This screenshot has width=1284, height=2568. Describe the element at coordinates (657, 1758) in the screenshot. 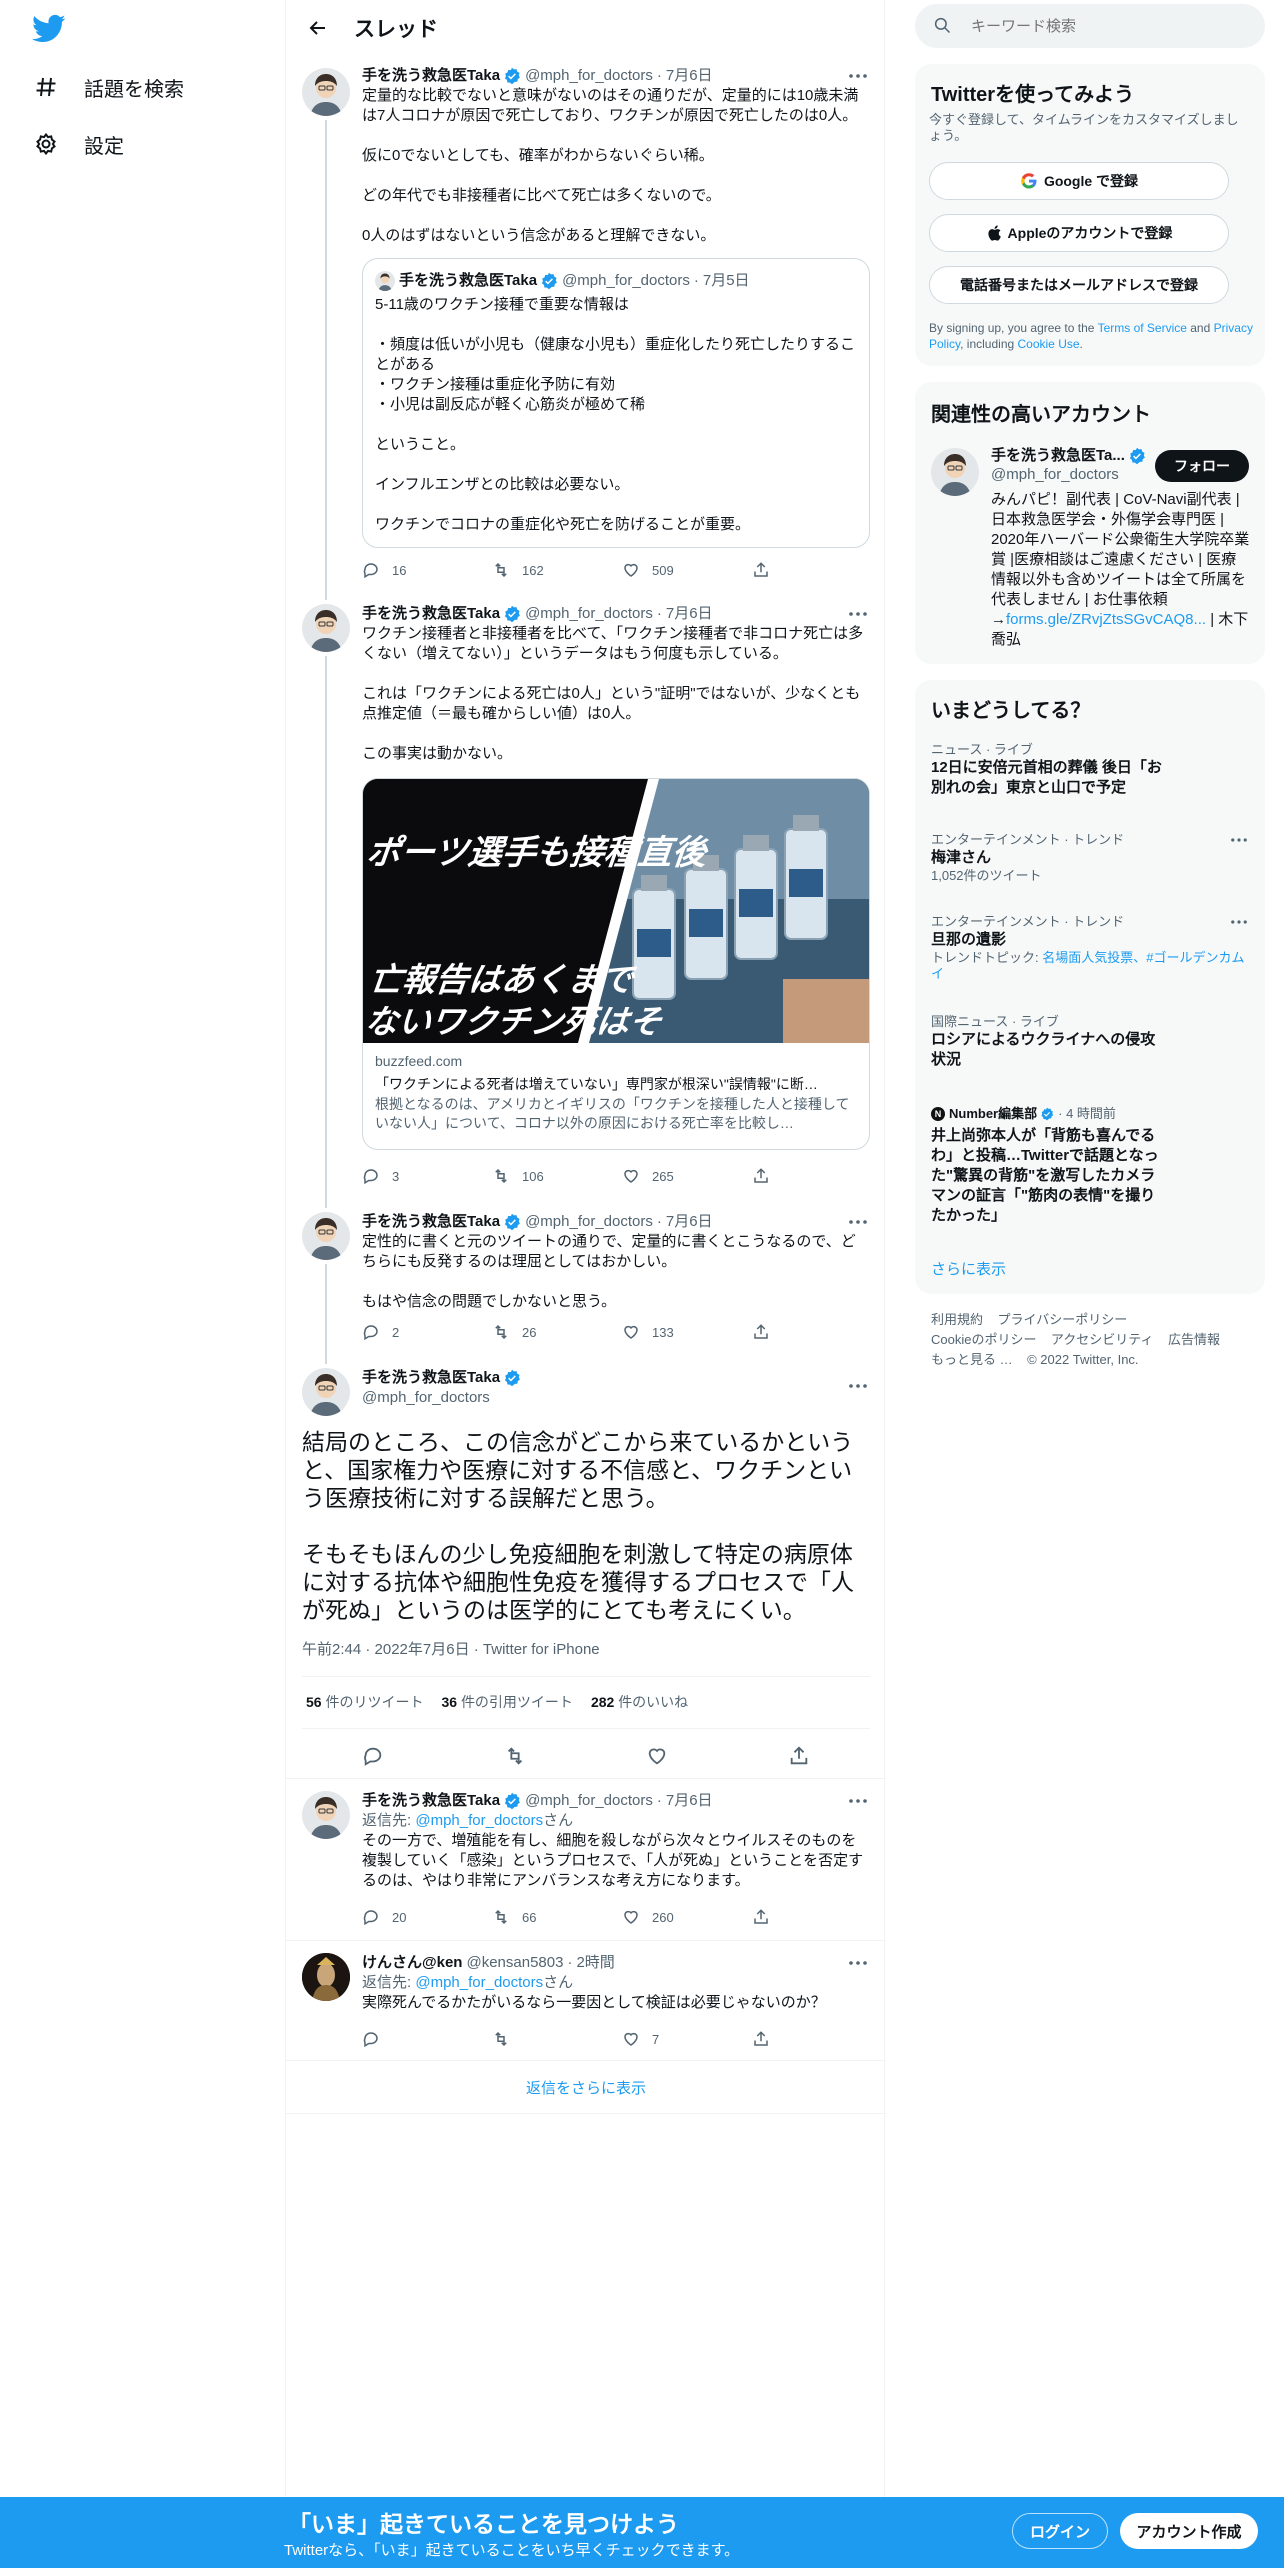

I see `like-button` at that location.